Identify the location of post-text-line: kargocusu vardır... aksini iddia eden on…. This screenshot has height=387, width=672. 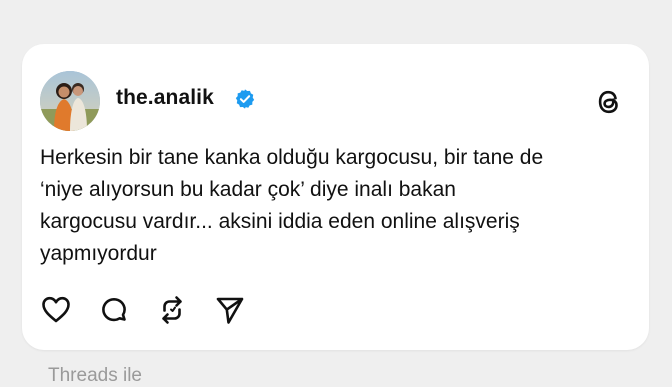
(280, 221).